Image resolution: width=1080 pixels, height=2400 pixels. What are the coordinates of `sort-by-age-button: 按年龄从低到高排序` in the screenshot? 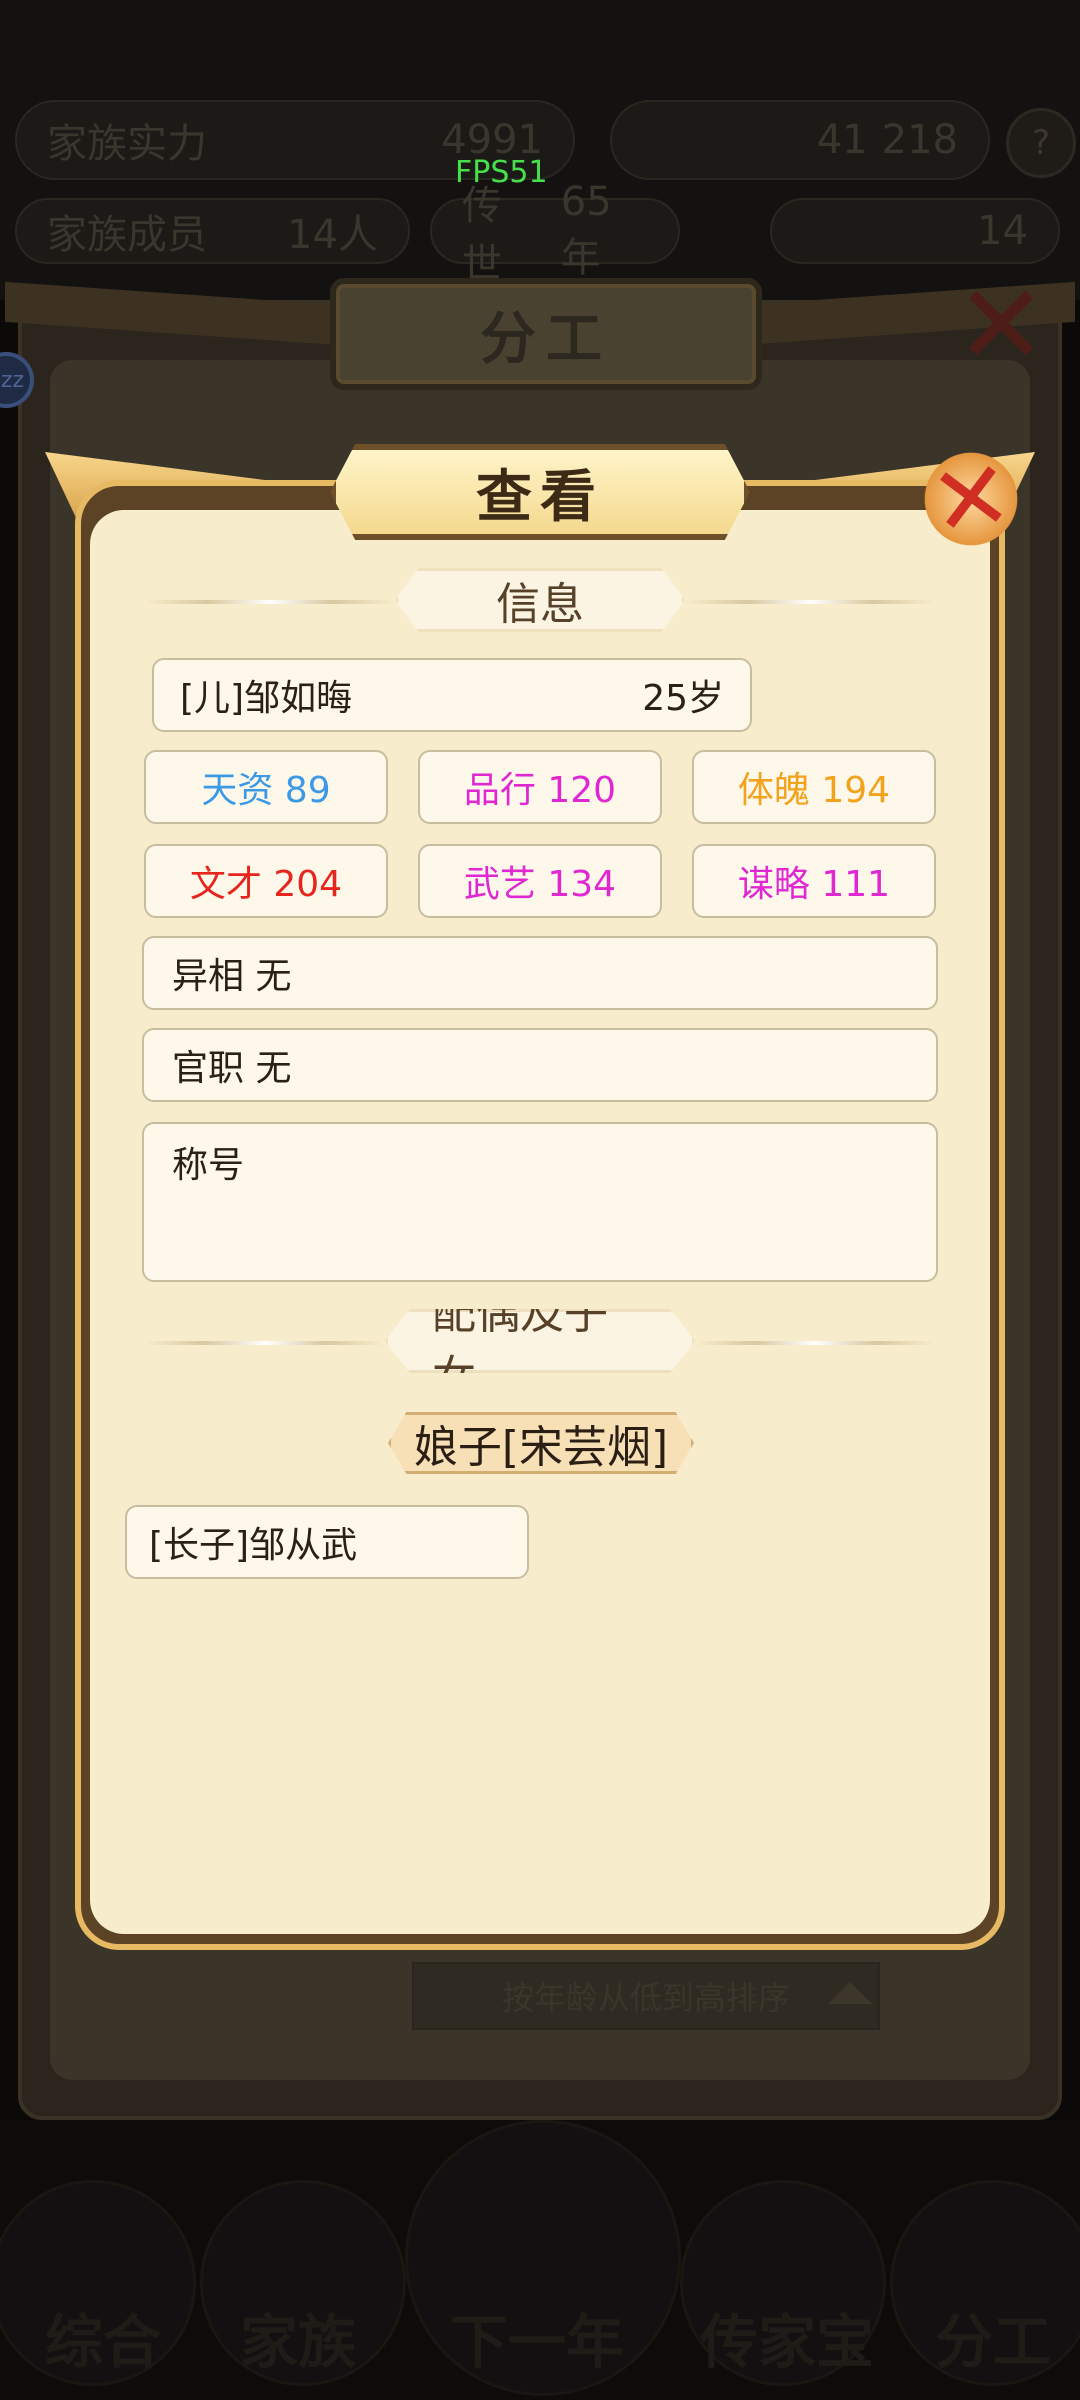 It's located at (646, 1996).